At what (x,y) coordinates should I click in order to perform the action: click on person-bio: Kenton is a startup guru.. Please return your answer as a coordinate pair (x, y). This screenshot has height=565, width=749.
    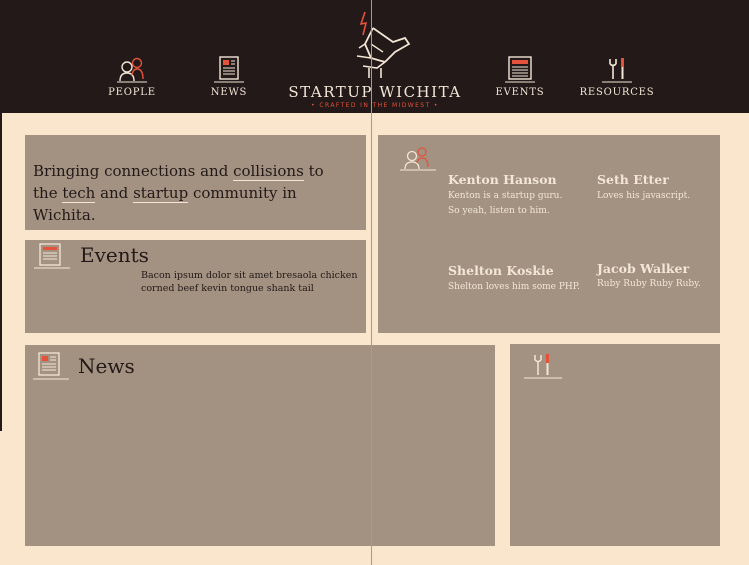
    Looking at the image, I should click on (505, 196).